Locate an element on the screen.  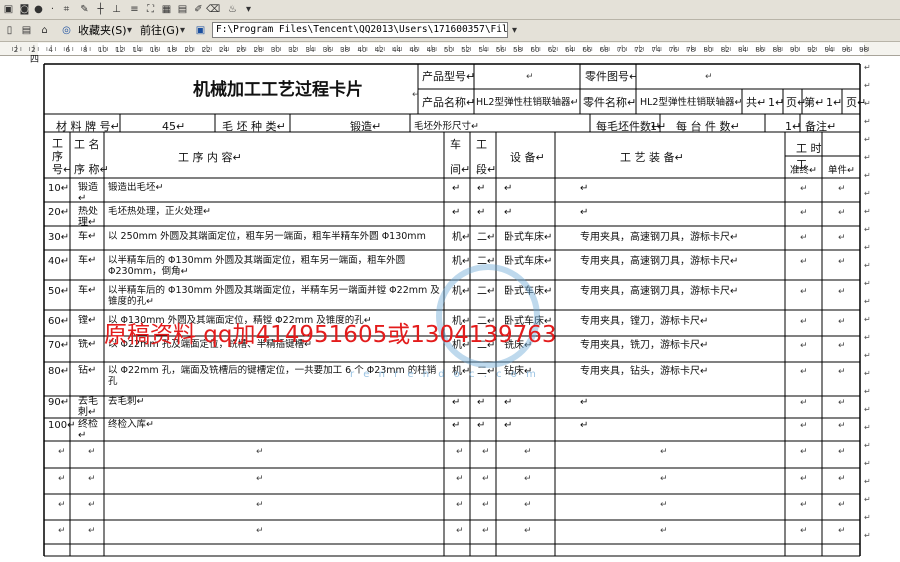
row-section: 二↵ is located at coordinates (486, 237).